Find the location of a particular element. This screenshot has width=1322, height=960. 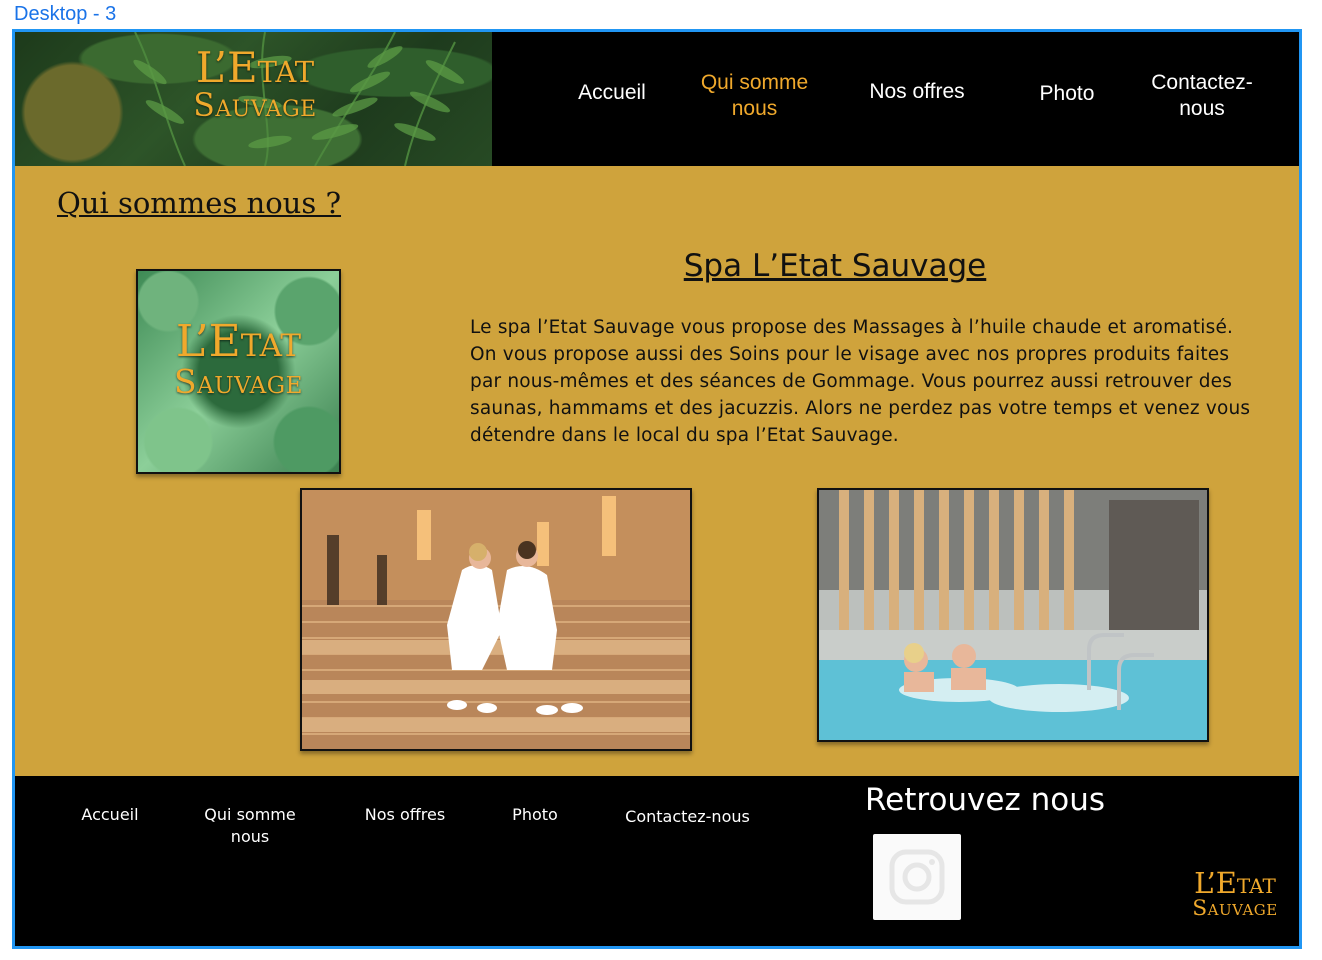

jacuzzi-photo is located at coordinates (1013, 615).